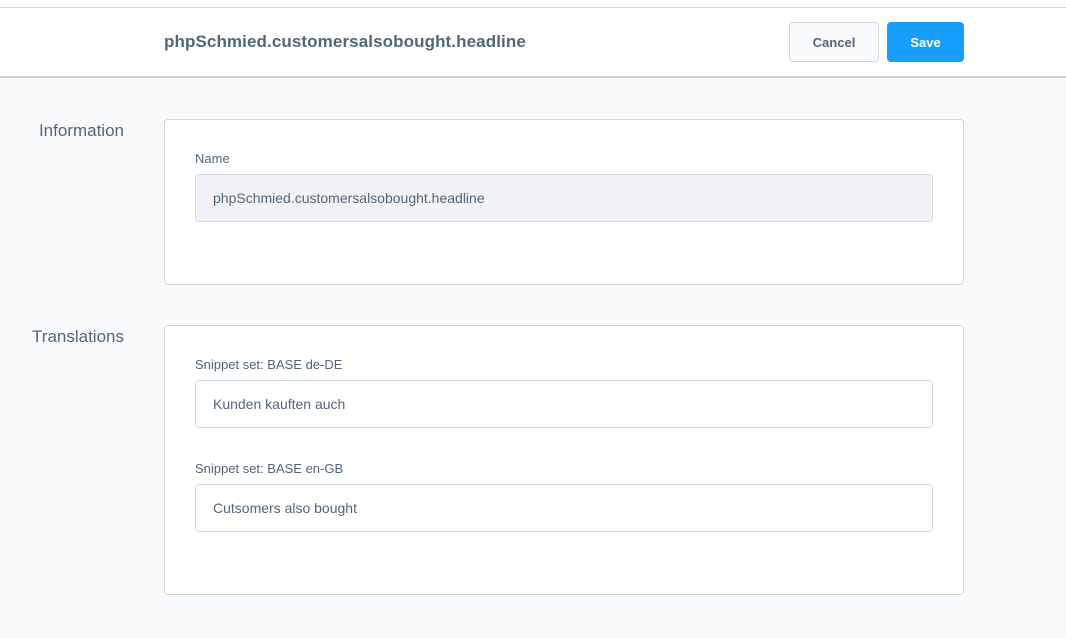  Describe the element at coordinates (533, 4) in the screenshot. I see `top-strip` at that location.